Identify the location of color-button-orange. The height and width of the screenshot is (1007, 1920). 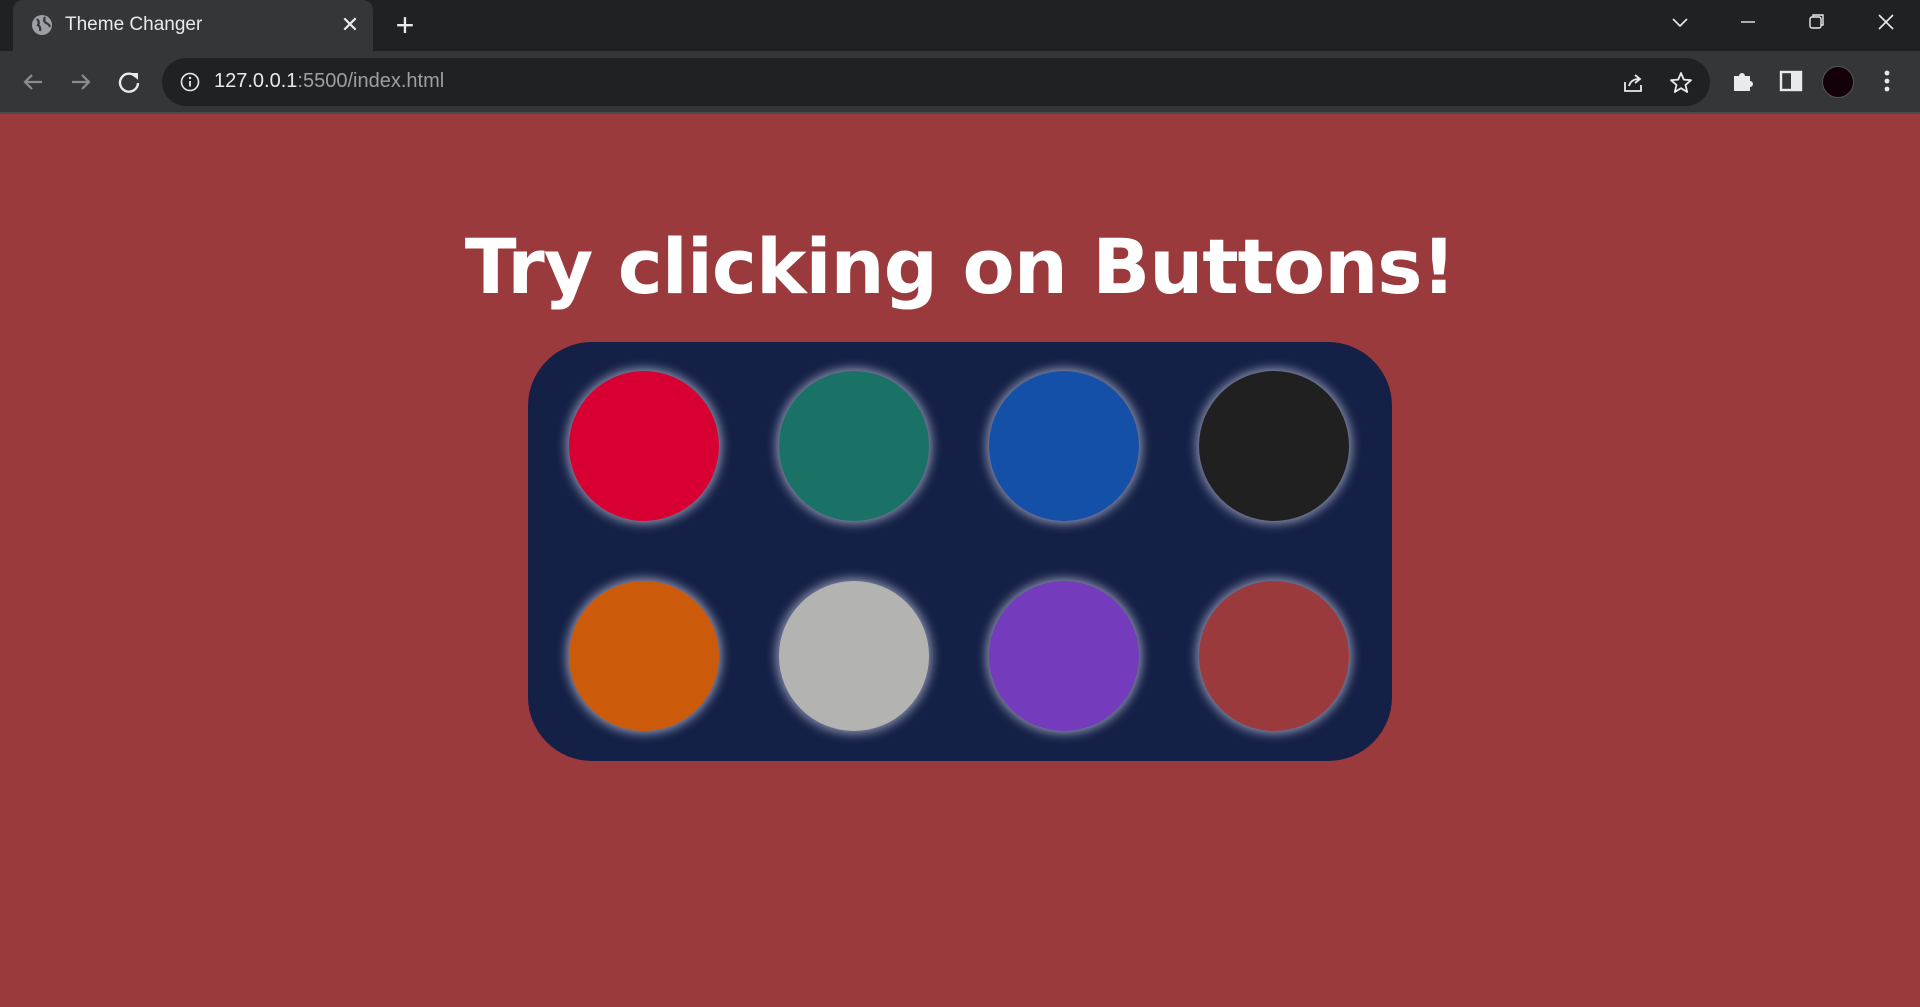
(644, 656).